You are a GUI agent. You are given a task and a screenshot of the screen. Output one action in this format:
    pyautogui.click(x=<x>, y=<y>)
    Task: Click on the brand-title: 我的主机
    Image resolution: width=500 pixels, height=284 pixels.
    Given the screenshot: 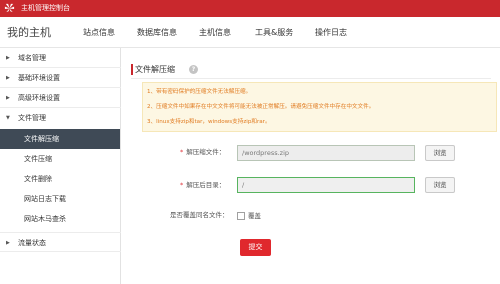 What is the action you would take?
    pyautogui.click(x=29, y=32)
    